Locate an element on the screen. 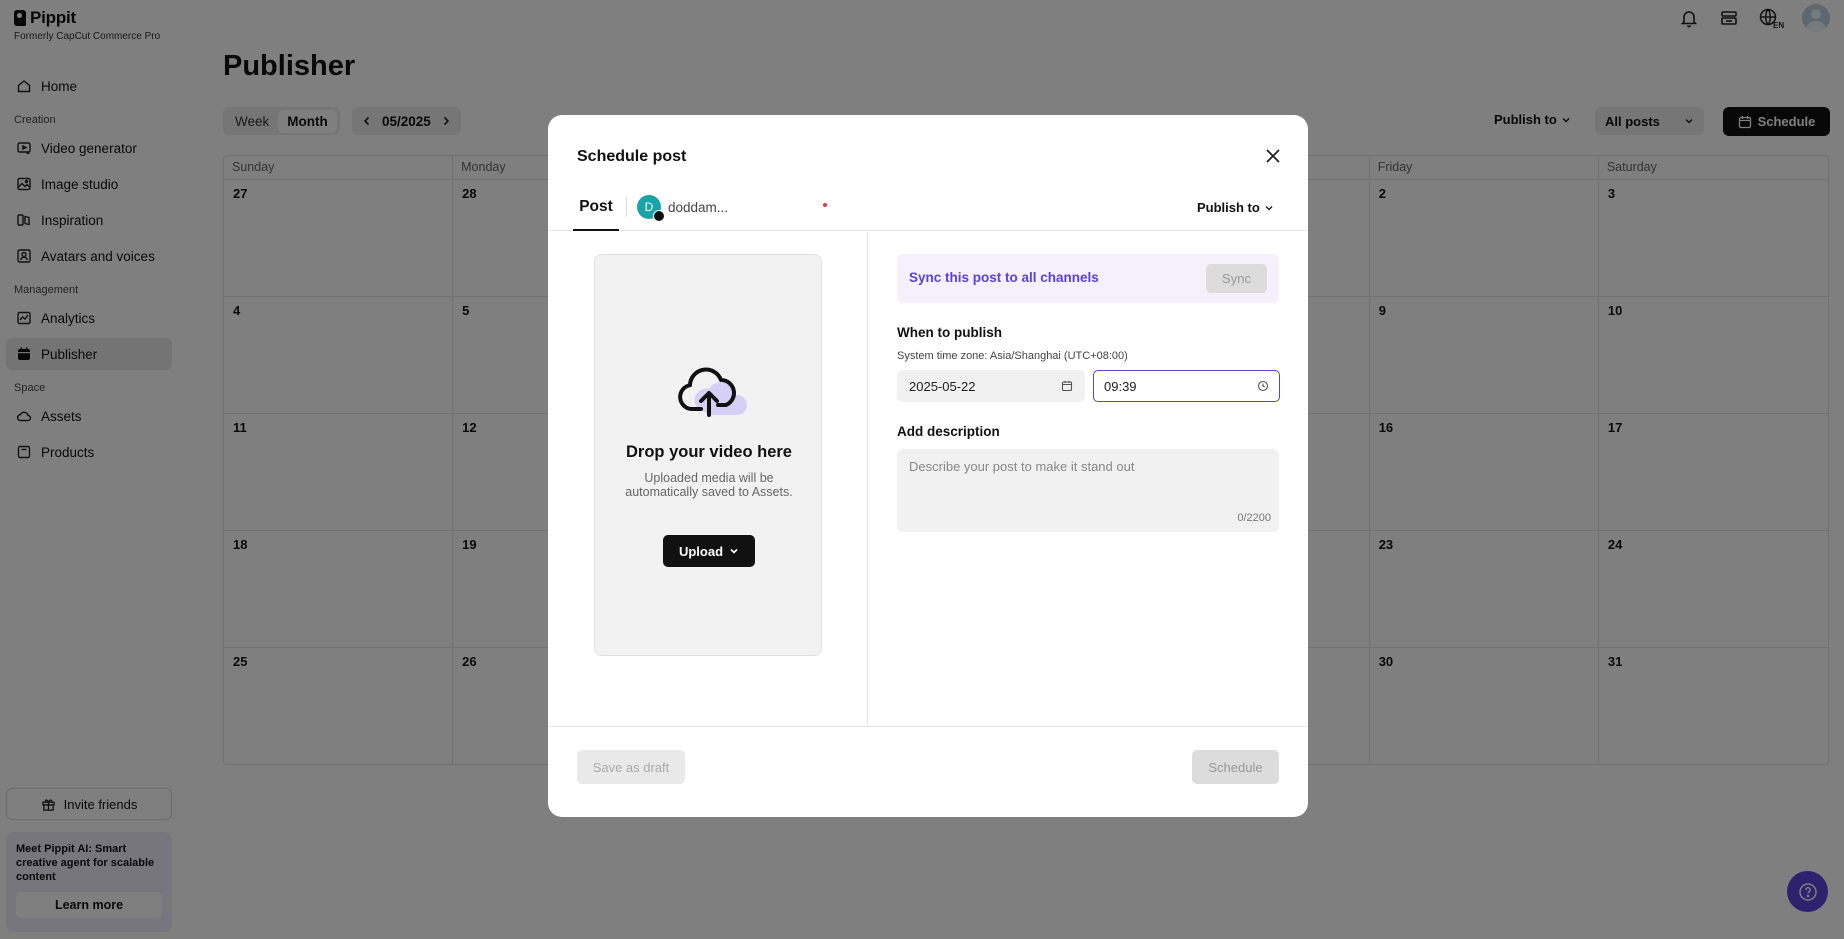 The image size is (1844, 939). tab-post: Post is located at coordinates (596, 208).